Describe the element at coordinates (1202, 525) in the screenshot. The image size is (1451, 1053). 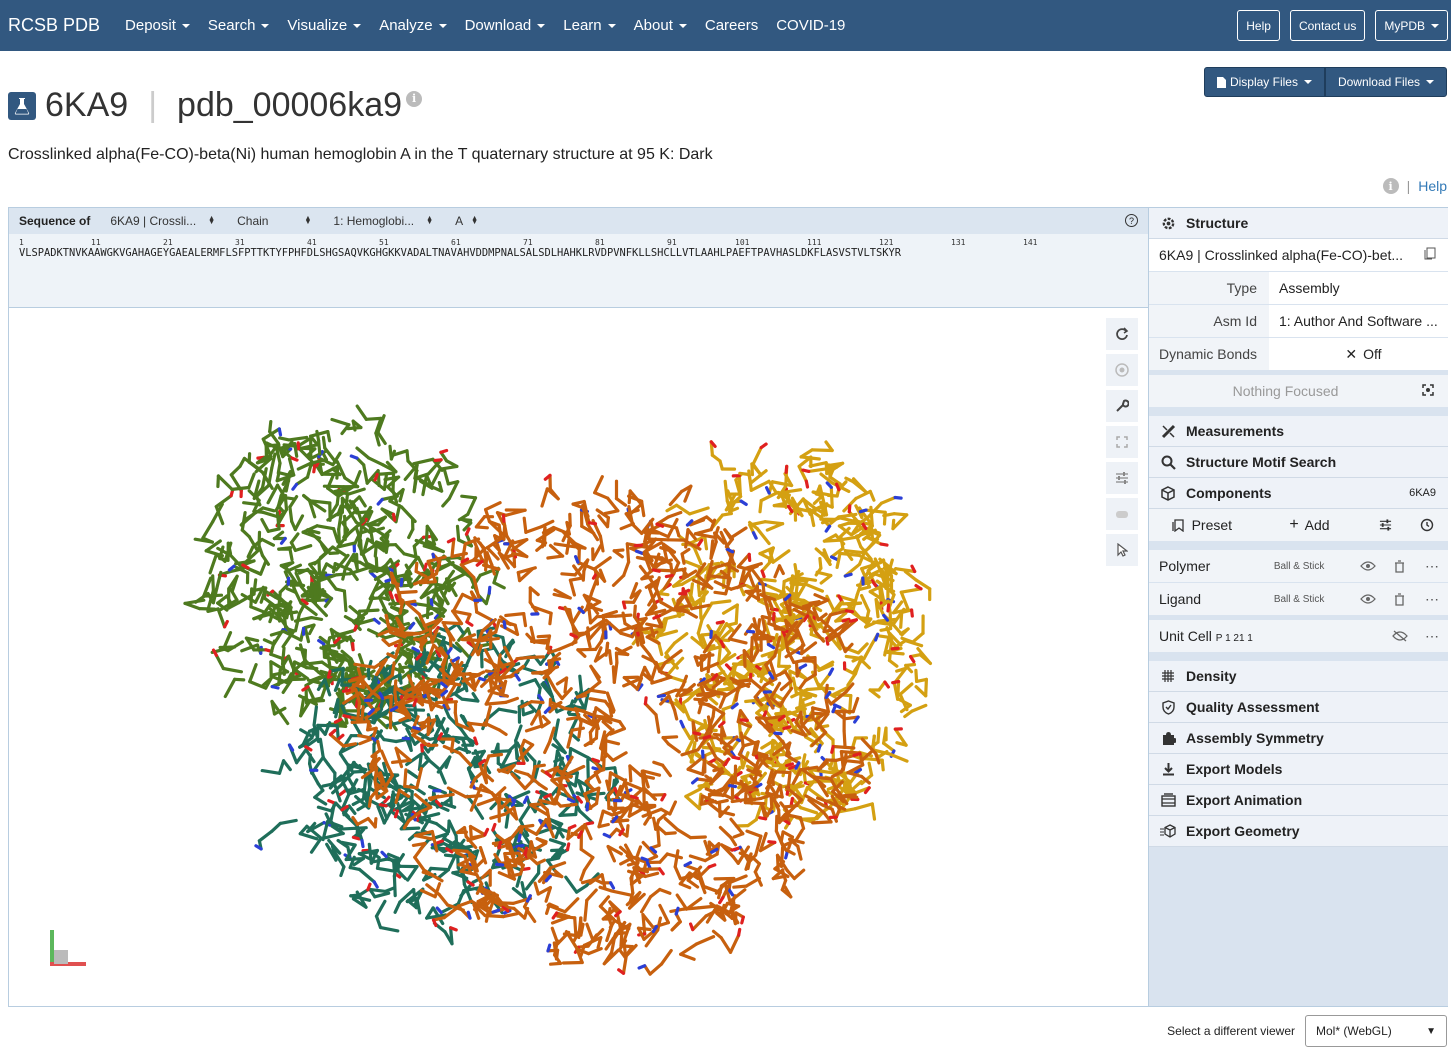
I see `preset-button: Preset` at that location.